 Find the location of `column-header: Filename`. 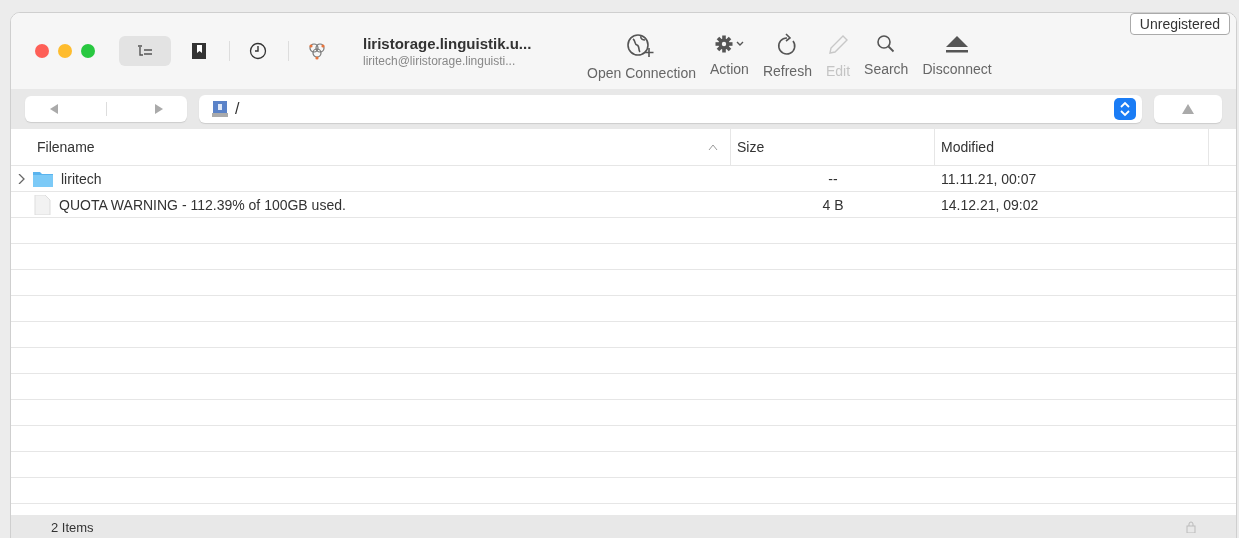

column-header: Filename is located at coordinates (381, 147).